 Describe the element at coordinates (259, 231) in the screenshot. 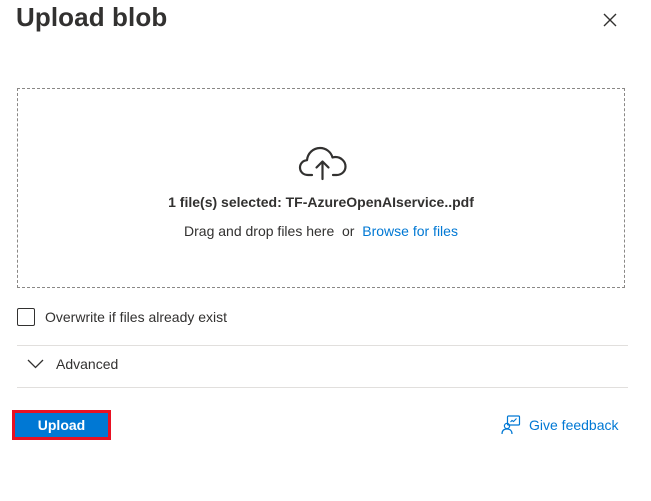

I see `drag-drop-text: Drag and drop files here` at that location.